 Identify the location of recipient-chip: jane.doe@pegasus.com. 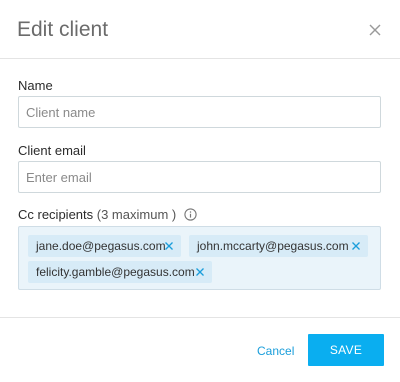
(104, 246).